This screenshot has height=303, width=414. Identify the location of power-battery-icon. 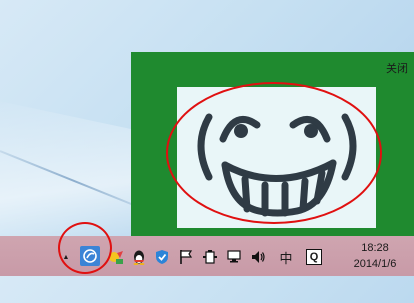
(210, 257).